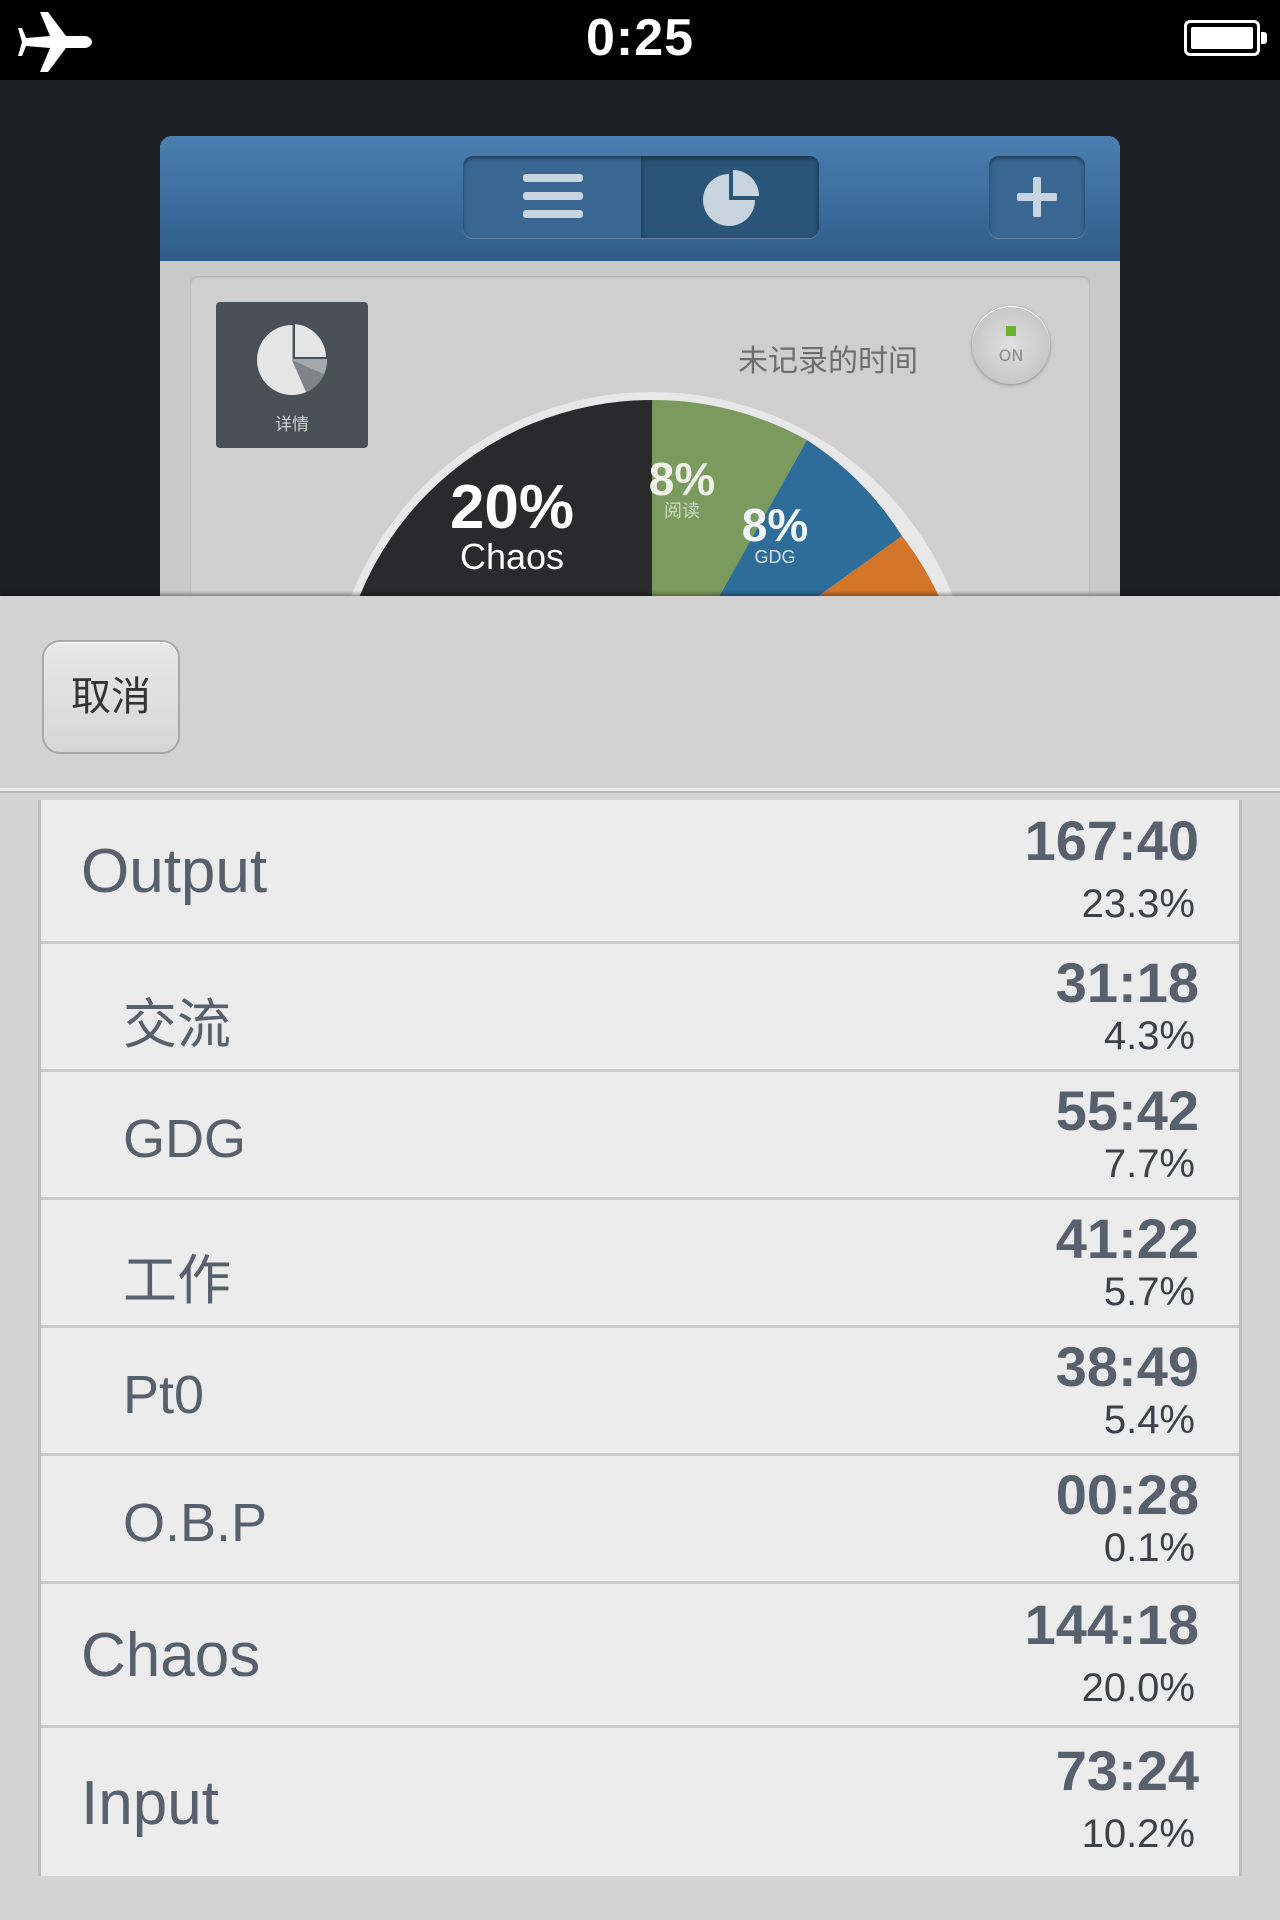 The height and width of the screenshot is (1920, 1280). Describe the element at coordinates (1111, 840) in the screenshot. I see `category-time: 167:40` at that location.